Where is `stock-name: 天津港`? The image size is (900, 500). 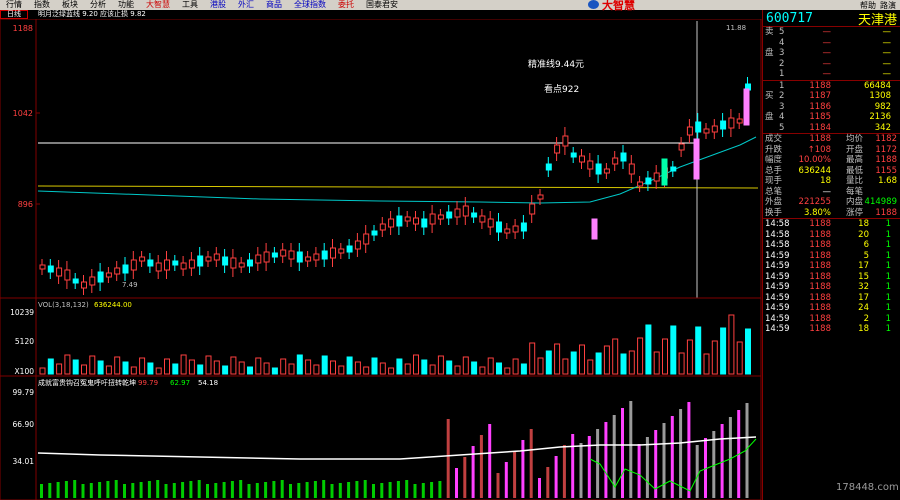 stock-name: 天津港 is located at coordinates (877, 18).